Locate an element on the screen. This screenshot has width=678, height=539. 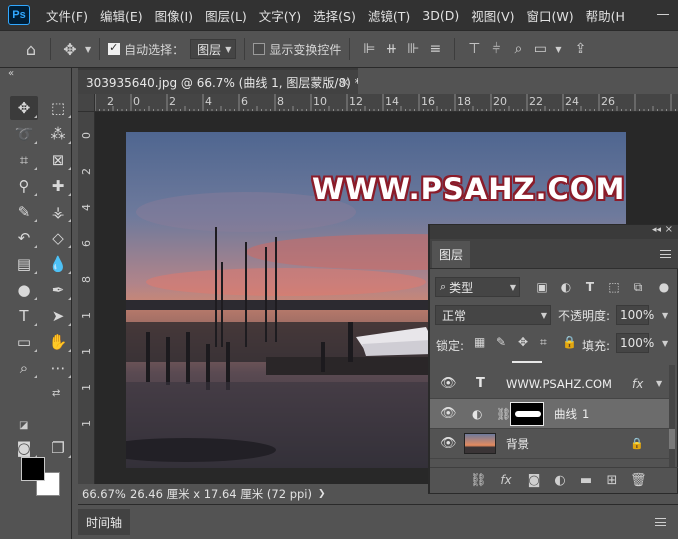
lock-position-icon: ✥ is located at coordinates (523, 342).